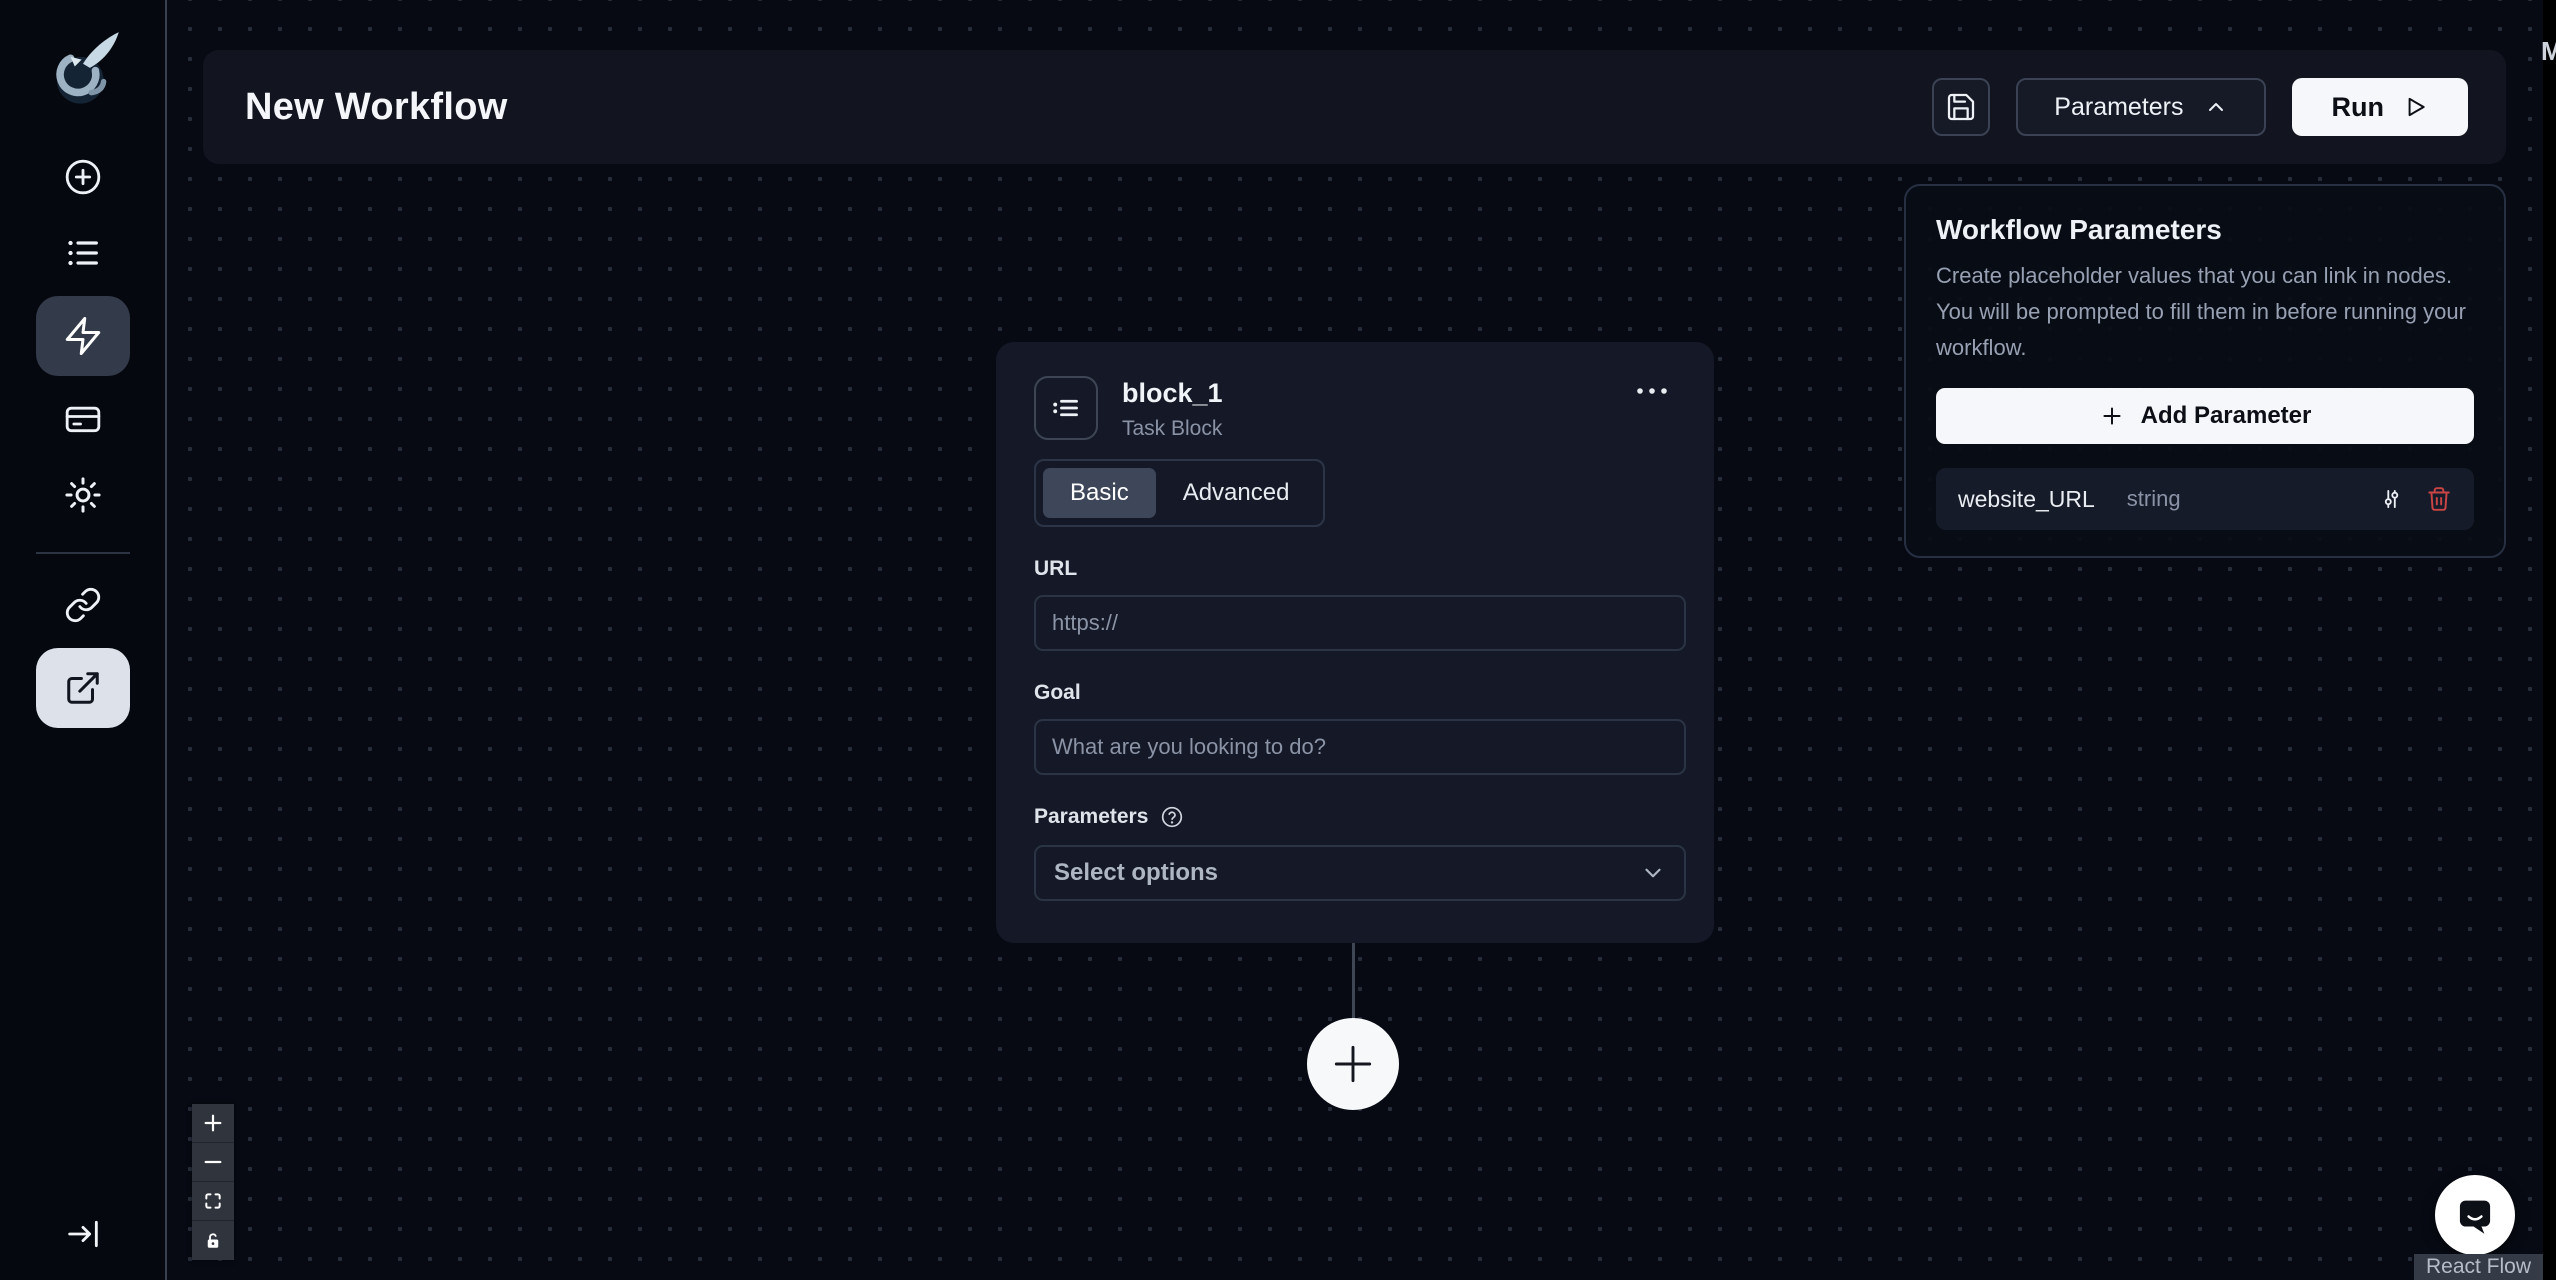  I want to click on gear-icon, so click(82, 495).